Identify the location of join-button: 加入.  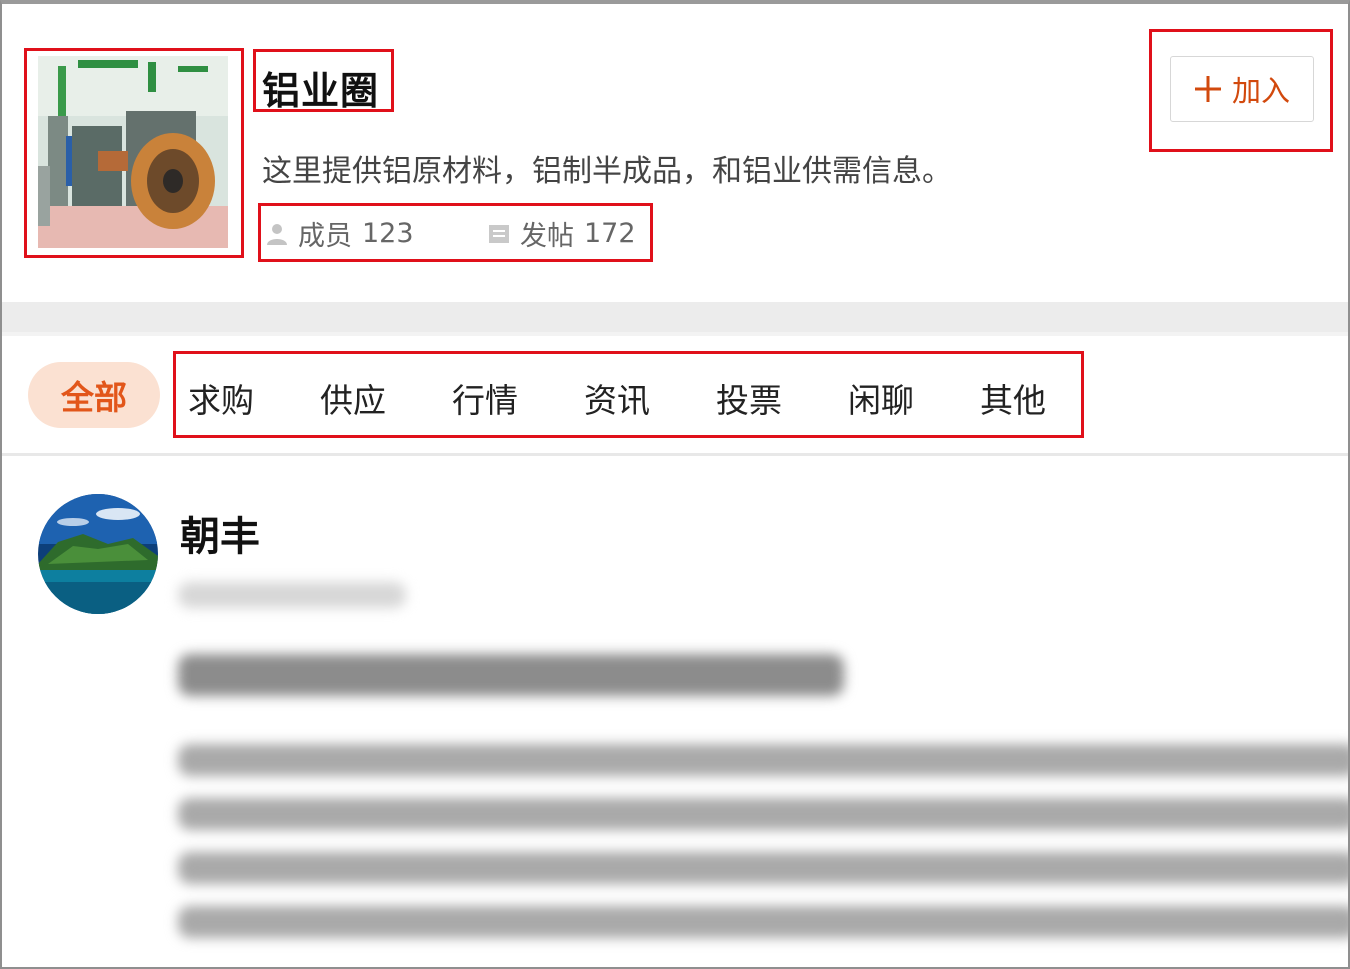
(1242, 89).